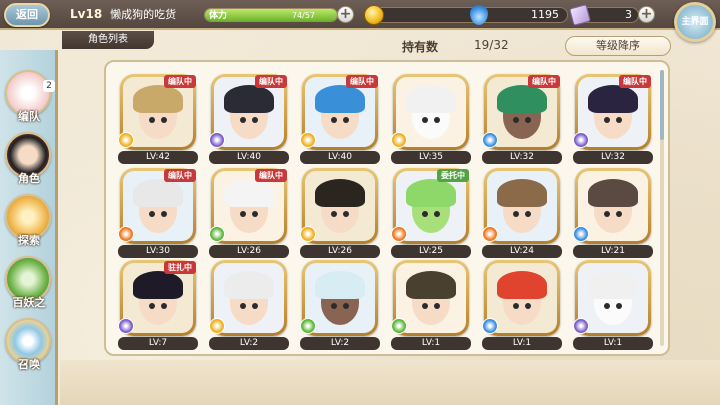 The image size is (720, 405). I want to click on nav-explore: 探索, so click(29, 223).